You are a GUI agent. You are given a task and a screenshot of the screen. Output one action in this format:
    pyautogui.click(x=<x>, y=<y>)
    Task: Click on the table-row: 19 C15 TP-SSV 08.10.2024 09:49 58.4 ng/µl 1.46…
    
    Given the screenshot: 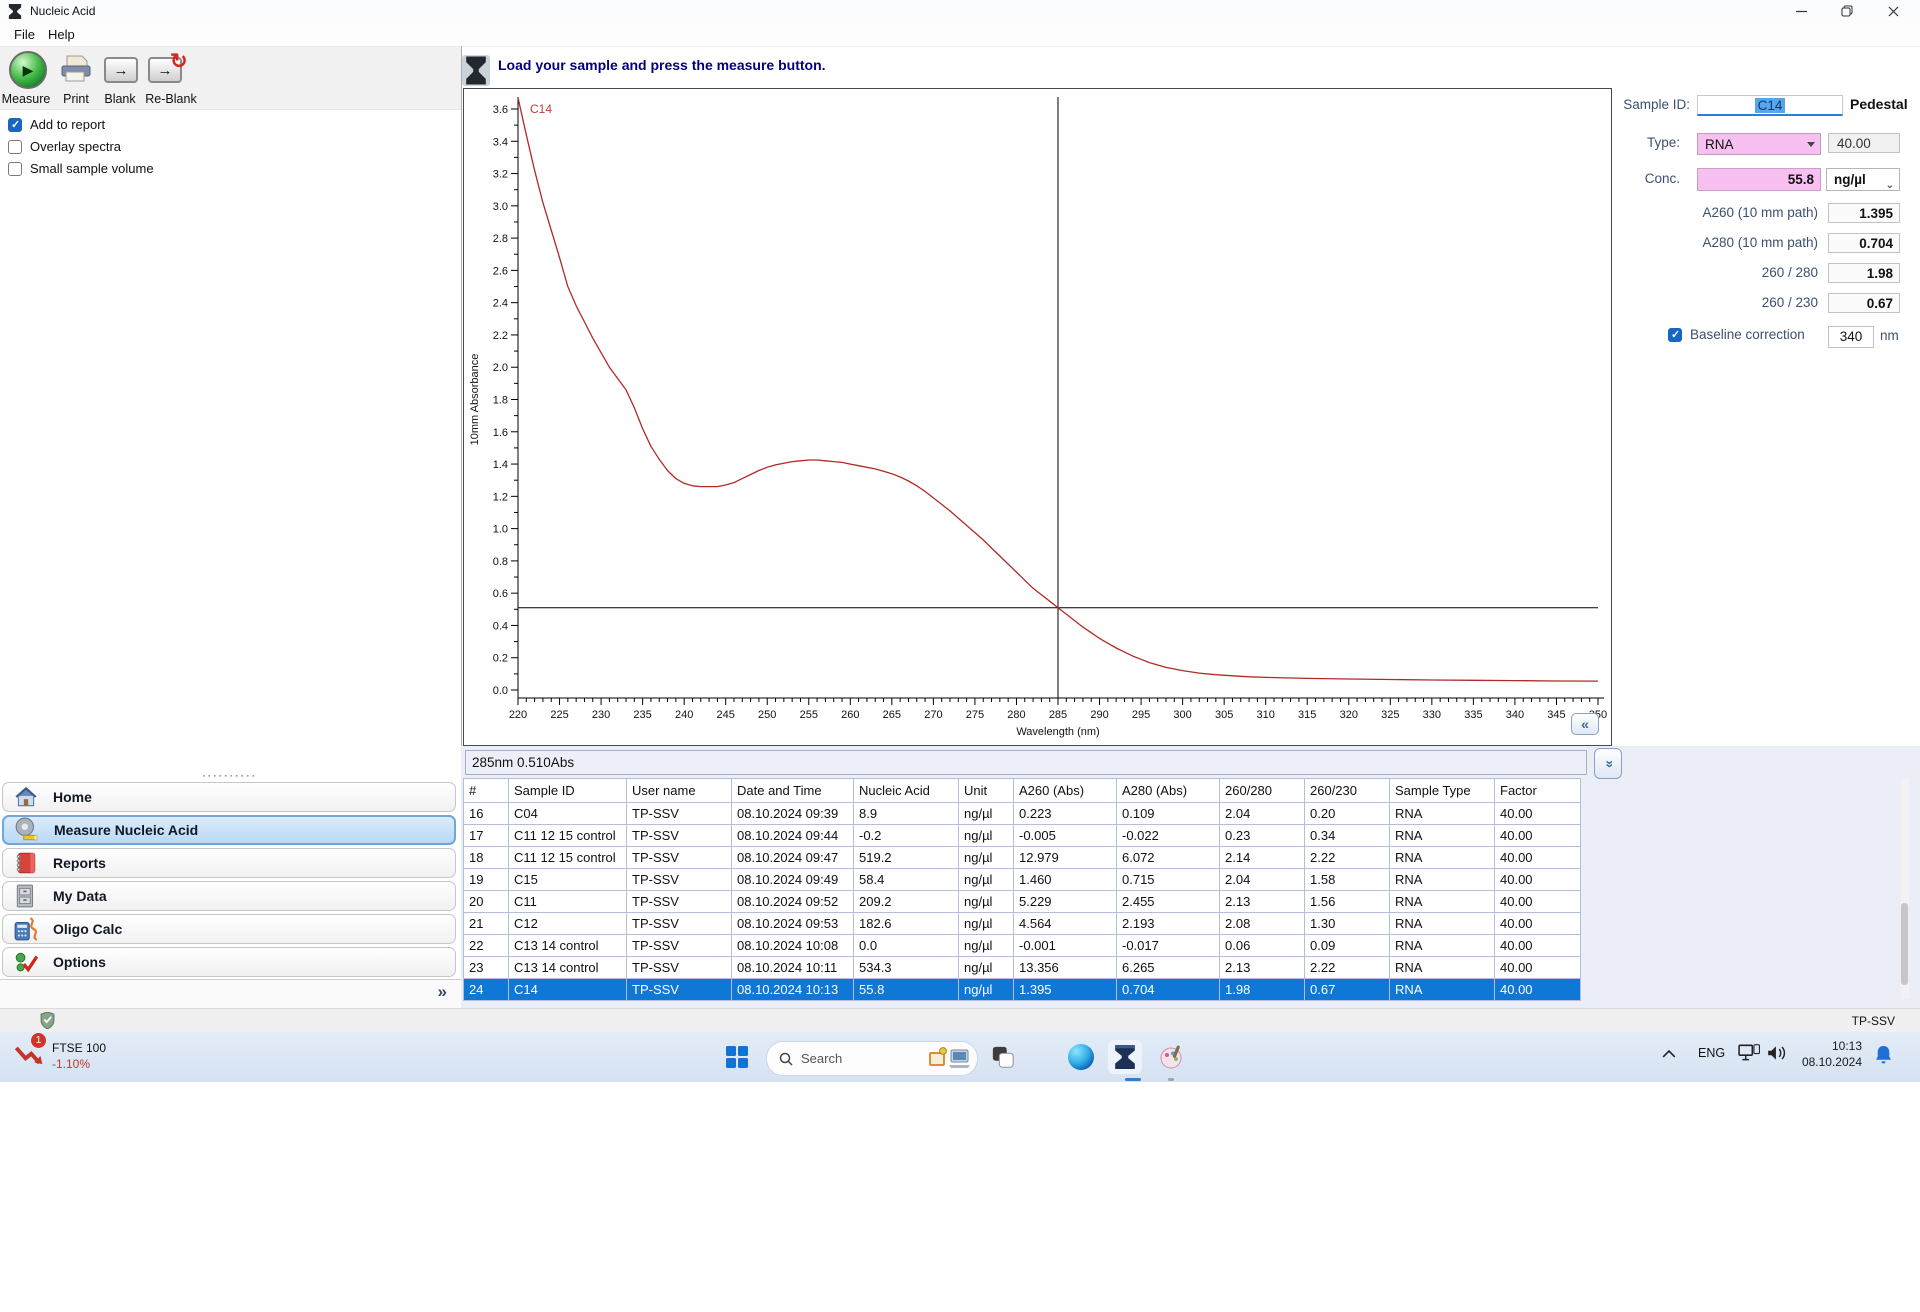 What is the action you would take?
    pyautogui.click(x=1022, y=879)
    